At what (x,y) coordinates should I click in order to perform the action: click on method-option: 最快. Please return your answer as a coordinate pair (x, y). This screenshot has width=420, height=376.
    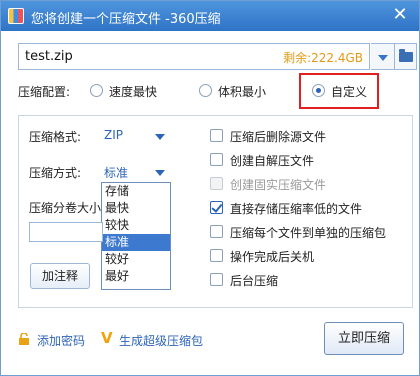
    Looking at the image, I should click on (136, 208).